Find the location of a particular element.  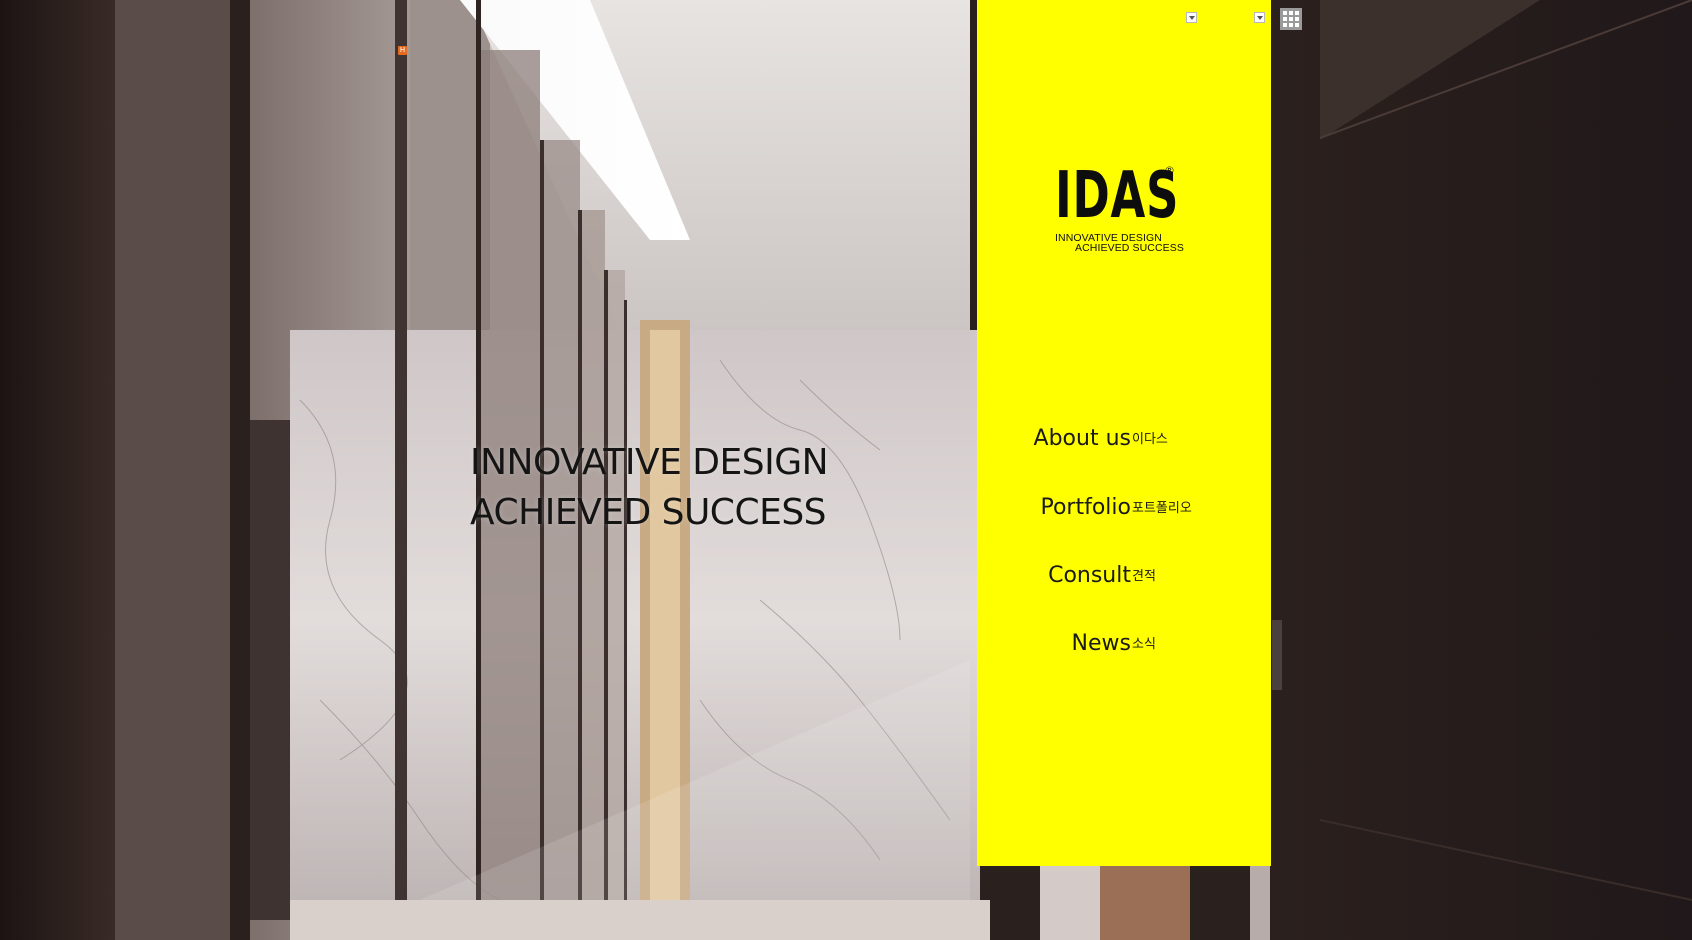

logo-tagline-line2: ACHIEVED SUCCESS is located at coordinates (1129, 248).